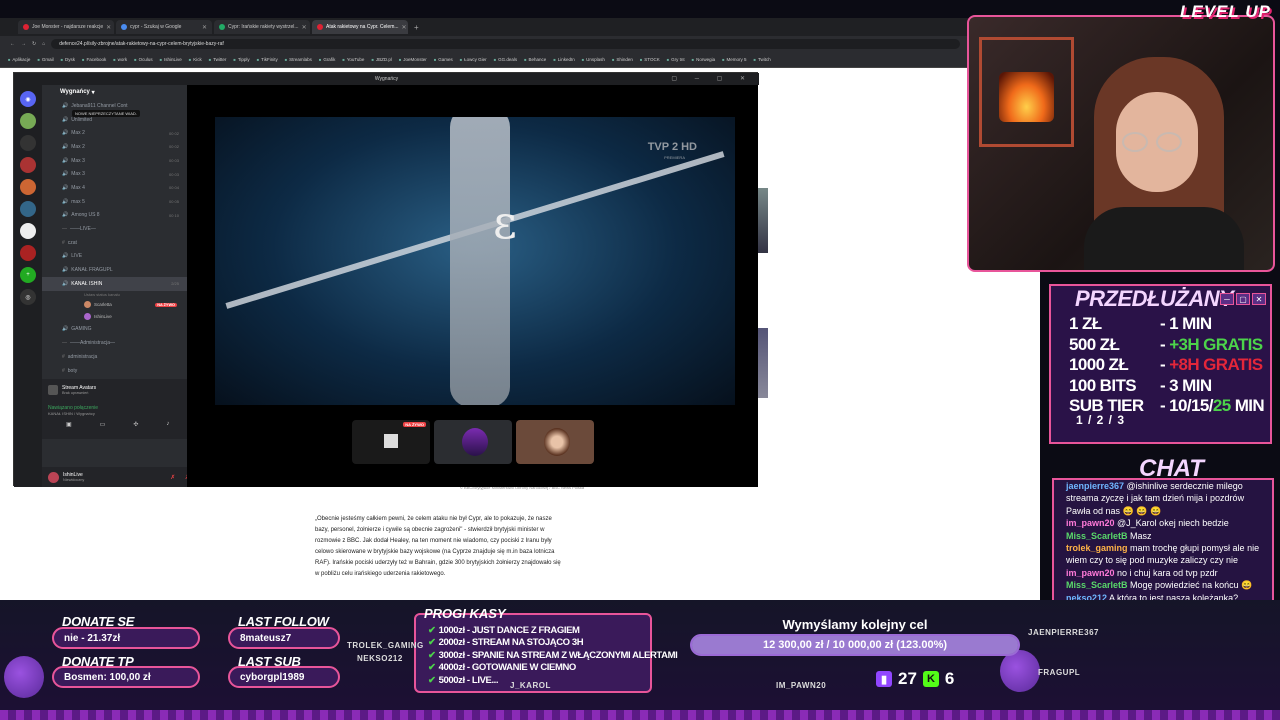  I want to click on channel-item: # administracja, so click(114, 357).